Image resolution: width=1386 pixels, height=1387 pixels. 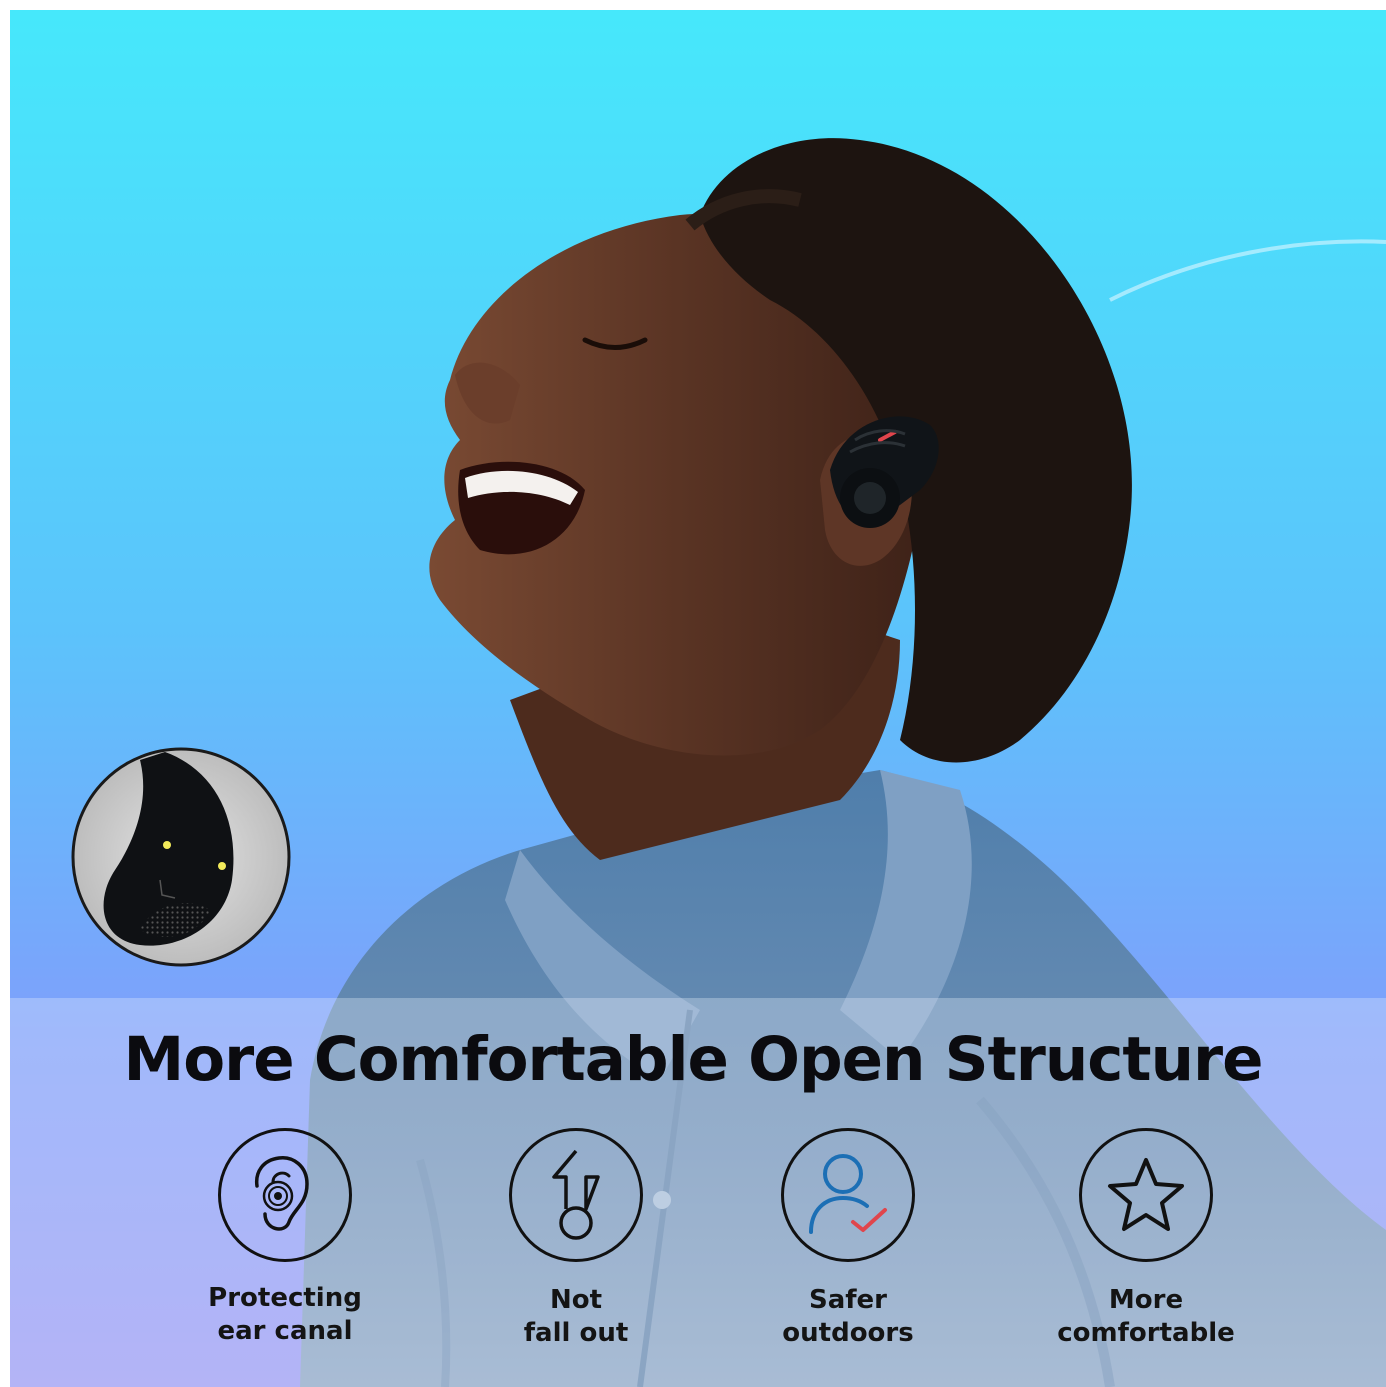 What do you see at coordinates (848, 1333) in the screenshot?
I see `feature-label-line2: outdoors` at bounding box center [848, 1333].